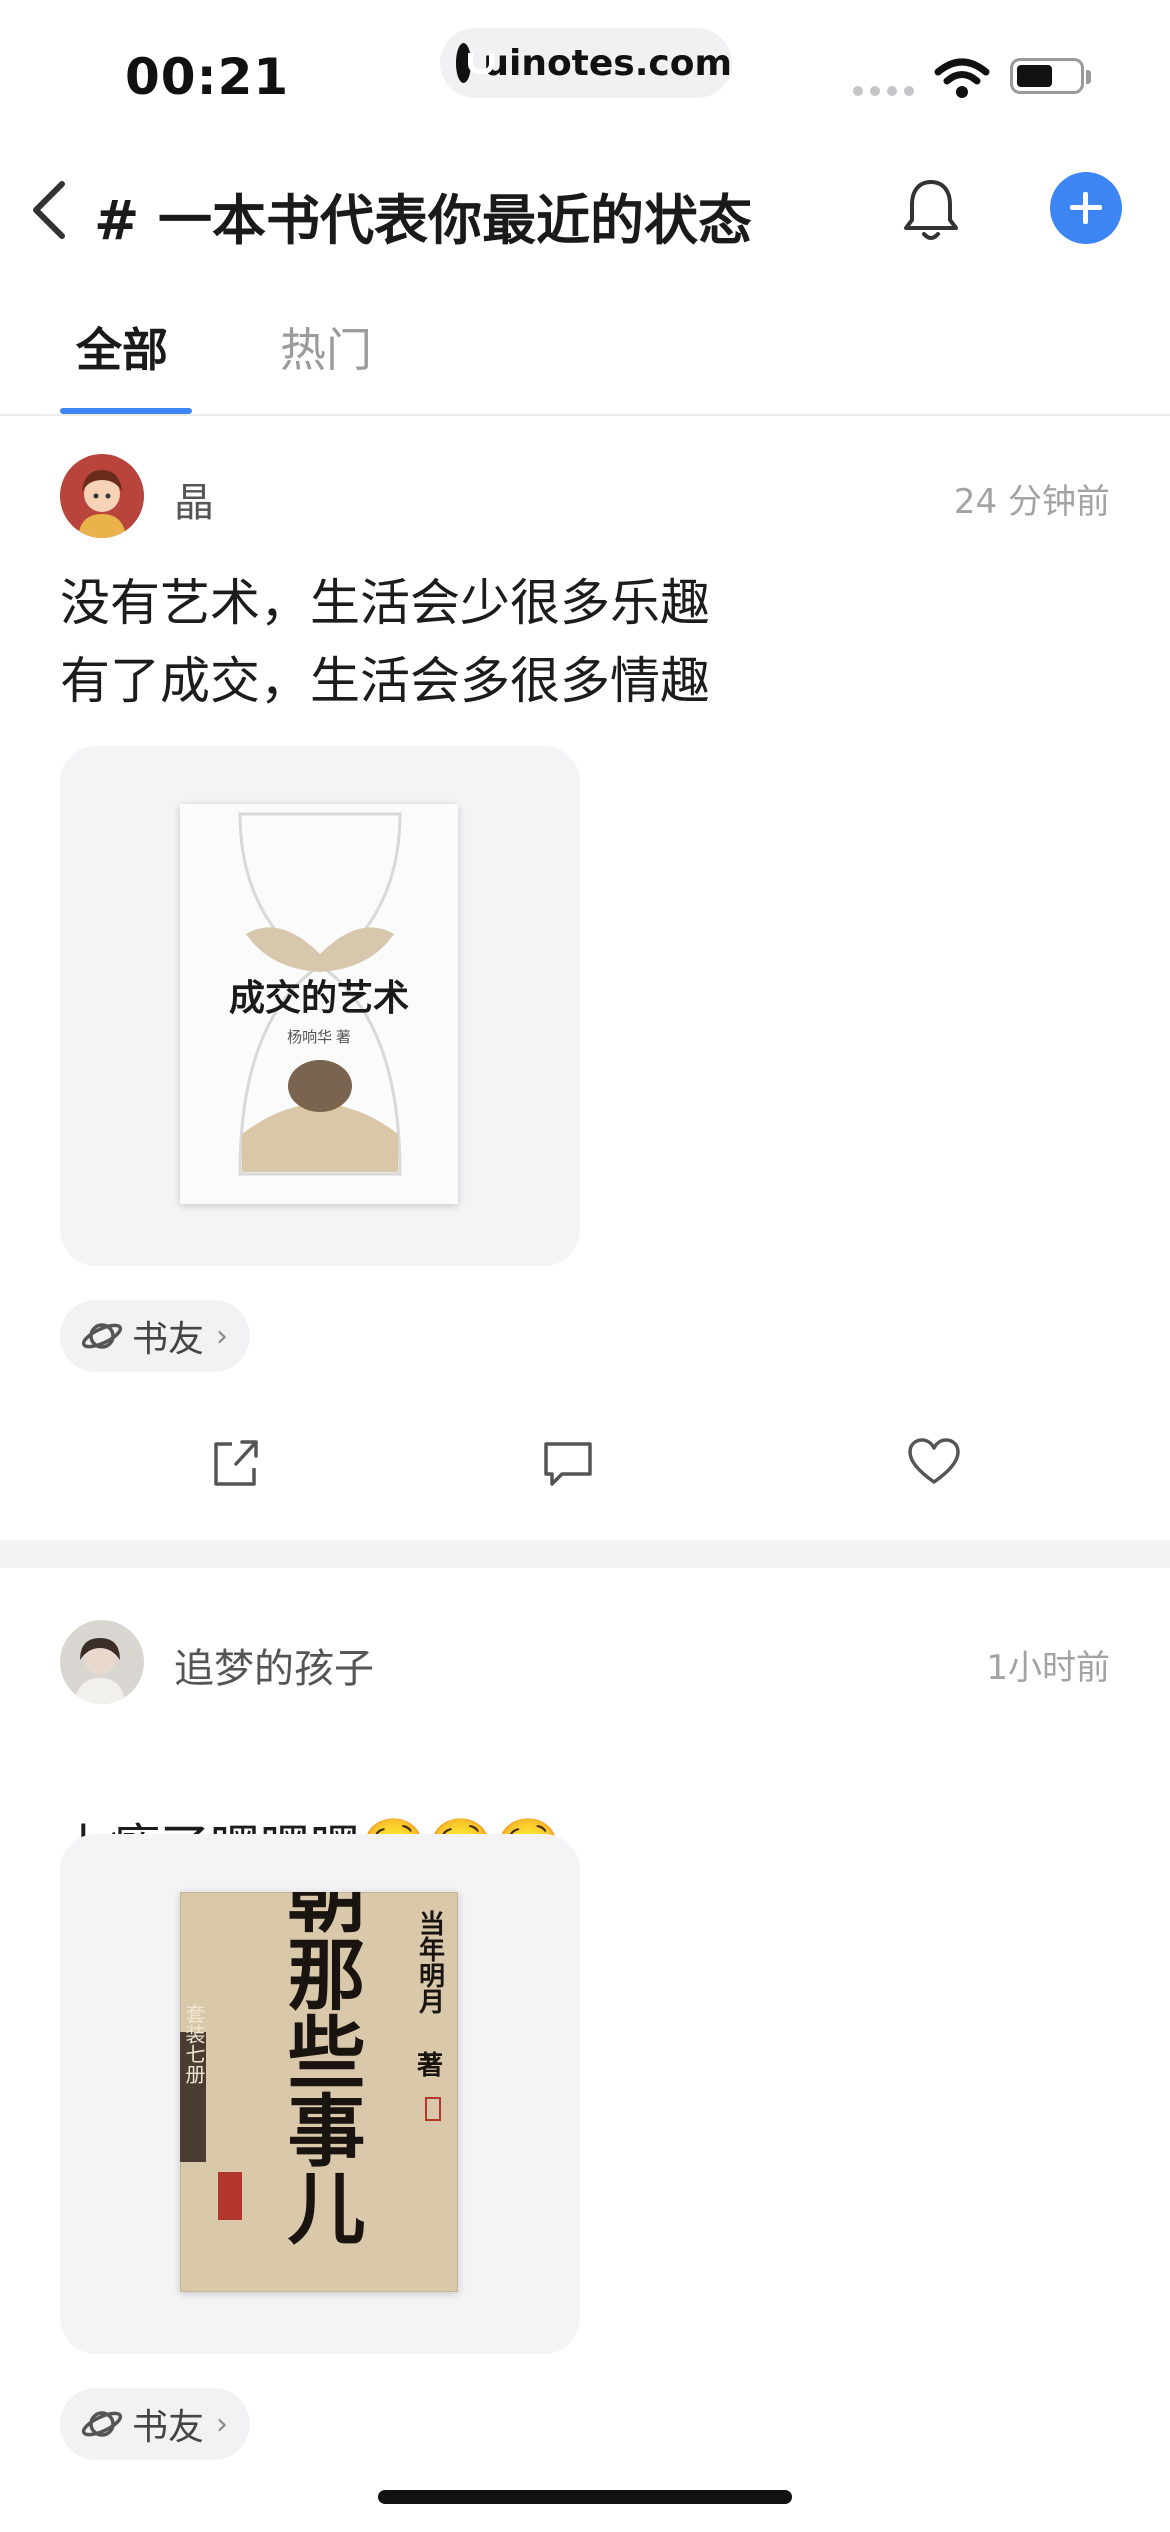  What do you see at coordinates (194, 499) in the screenshot?
I see `username: 晶` at bounding box center [194, 499].